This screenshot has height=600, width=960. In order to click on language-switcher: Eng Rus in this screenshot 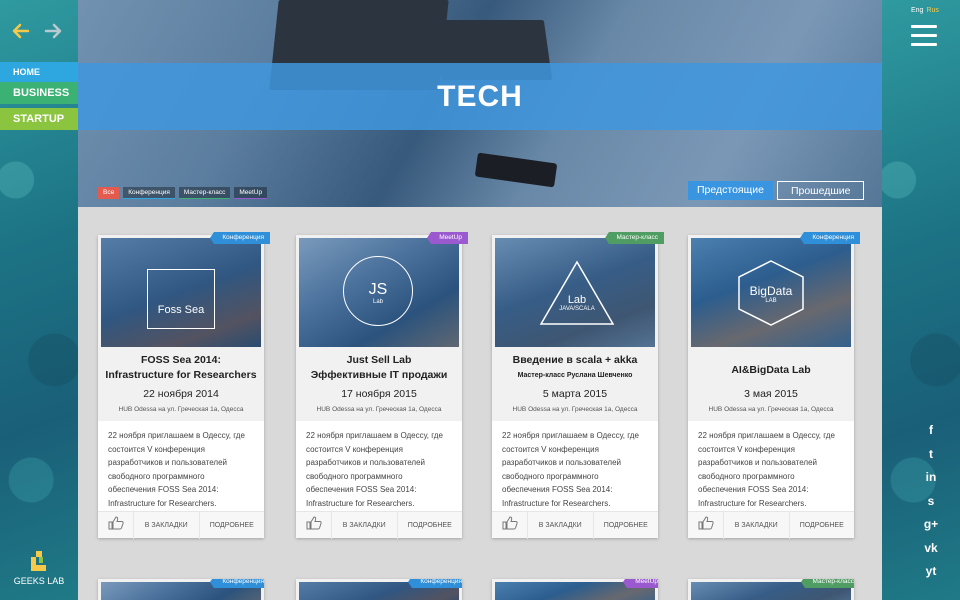, I will do `click(925, 10)`.